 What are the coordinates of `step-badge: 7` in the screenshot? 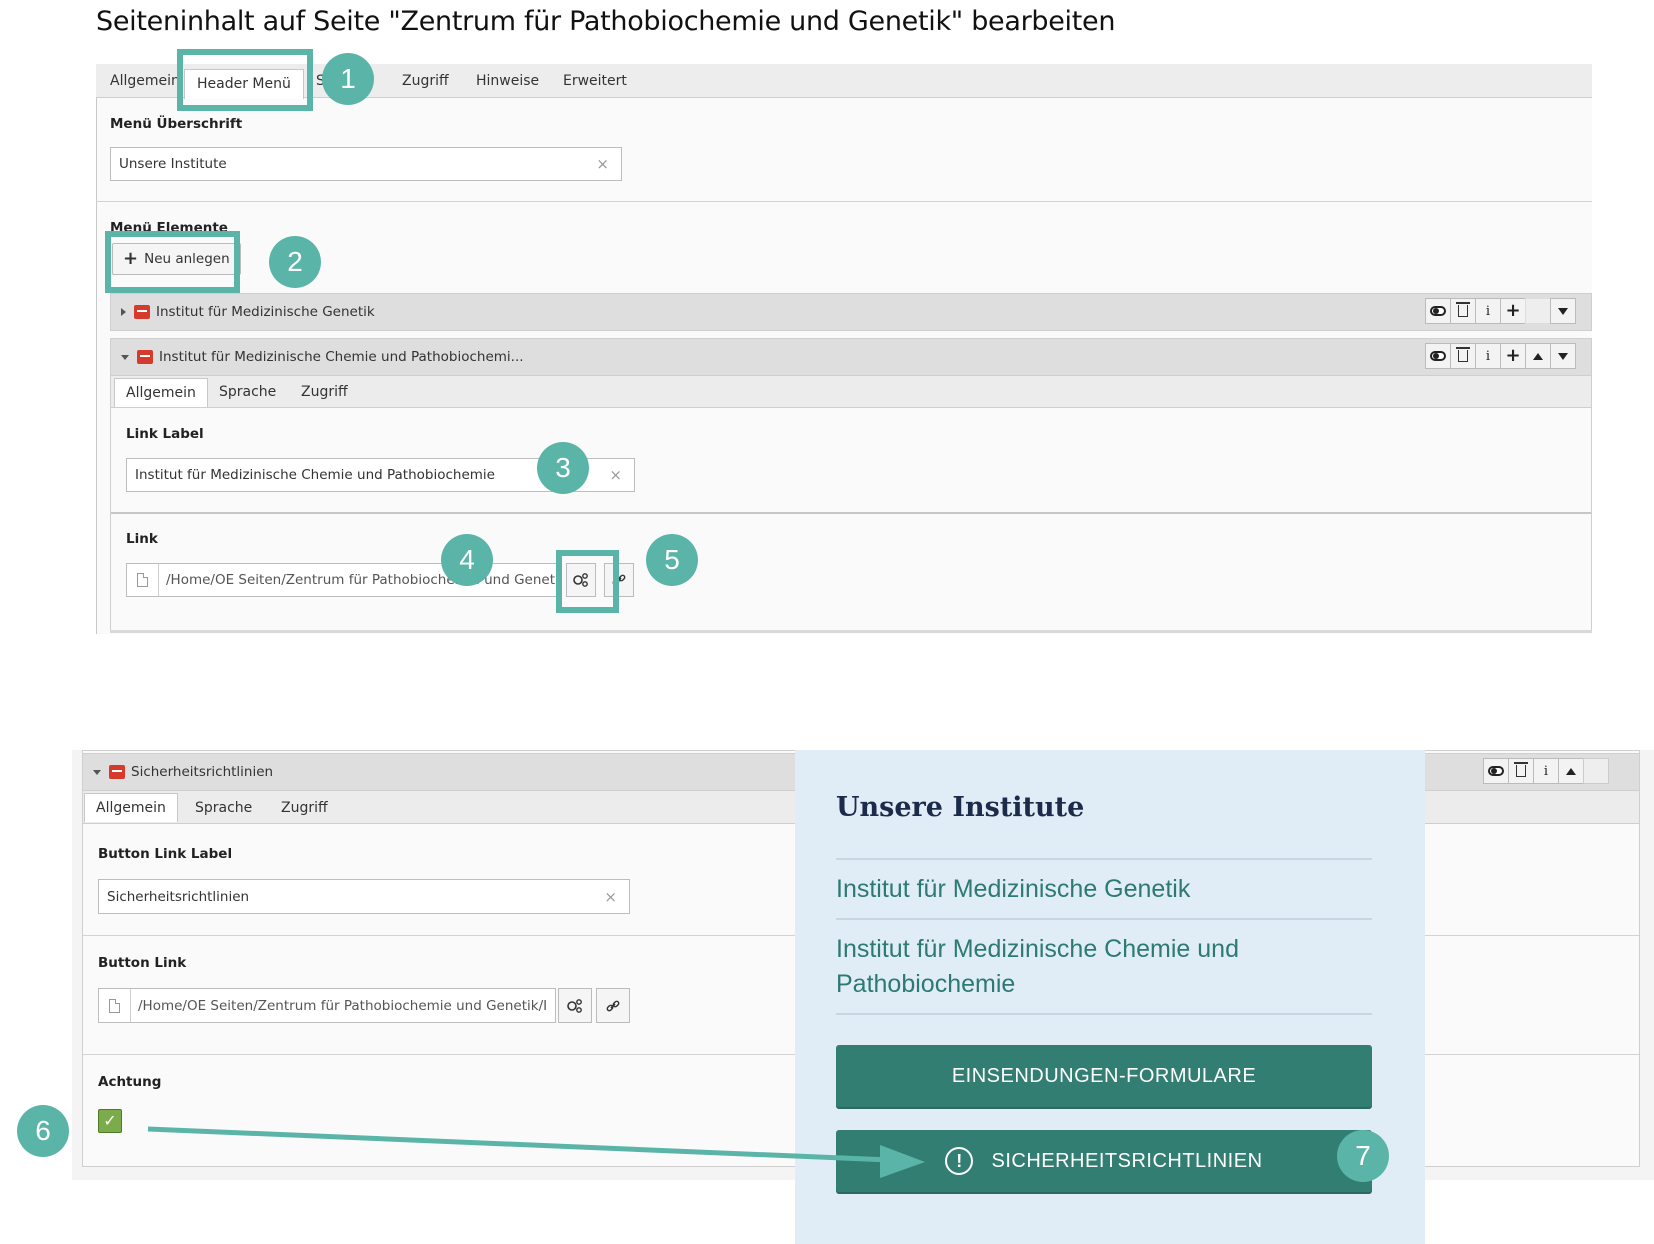 It's located at (1363, 1156).